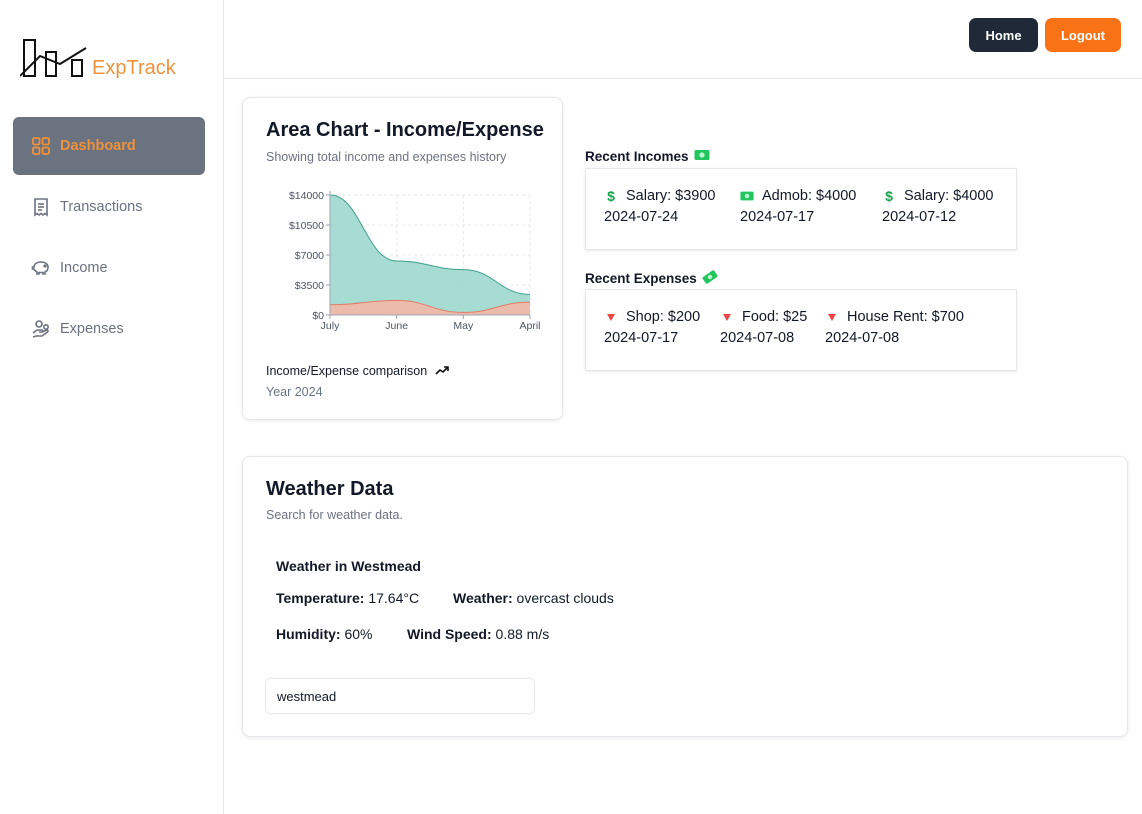 The height and width of the screenshot is (814, 1142). What do you see at coordinates (134, 68) in the screenshot?
I see `app-name: ExpTrack` at bounding box center [134, 68].